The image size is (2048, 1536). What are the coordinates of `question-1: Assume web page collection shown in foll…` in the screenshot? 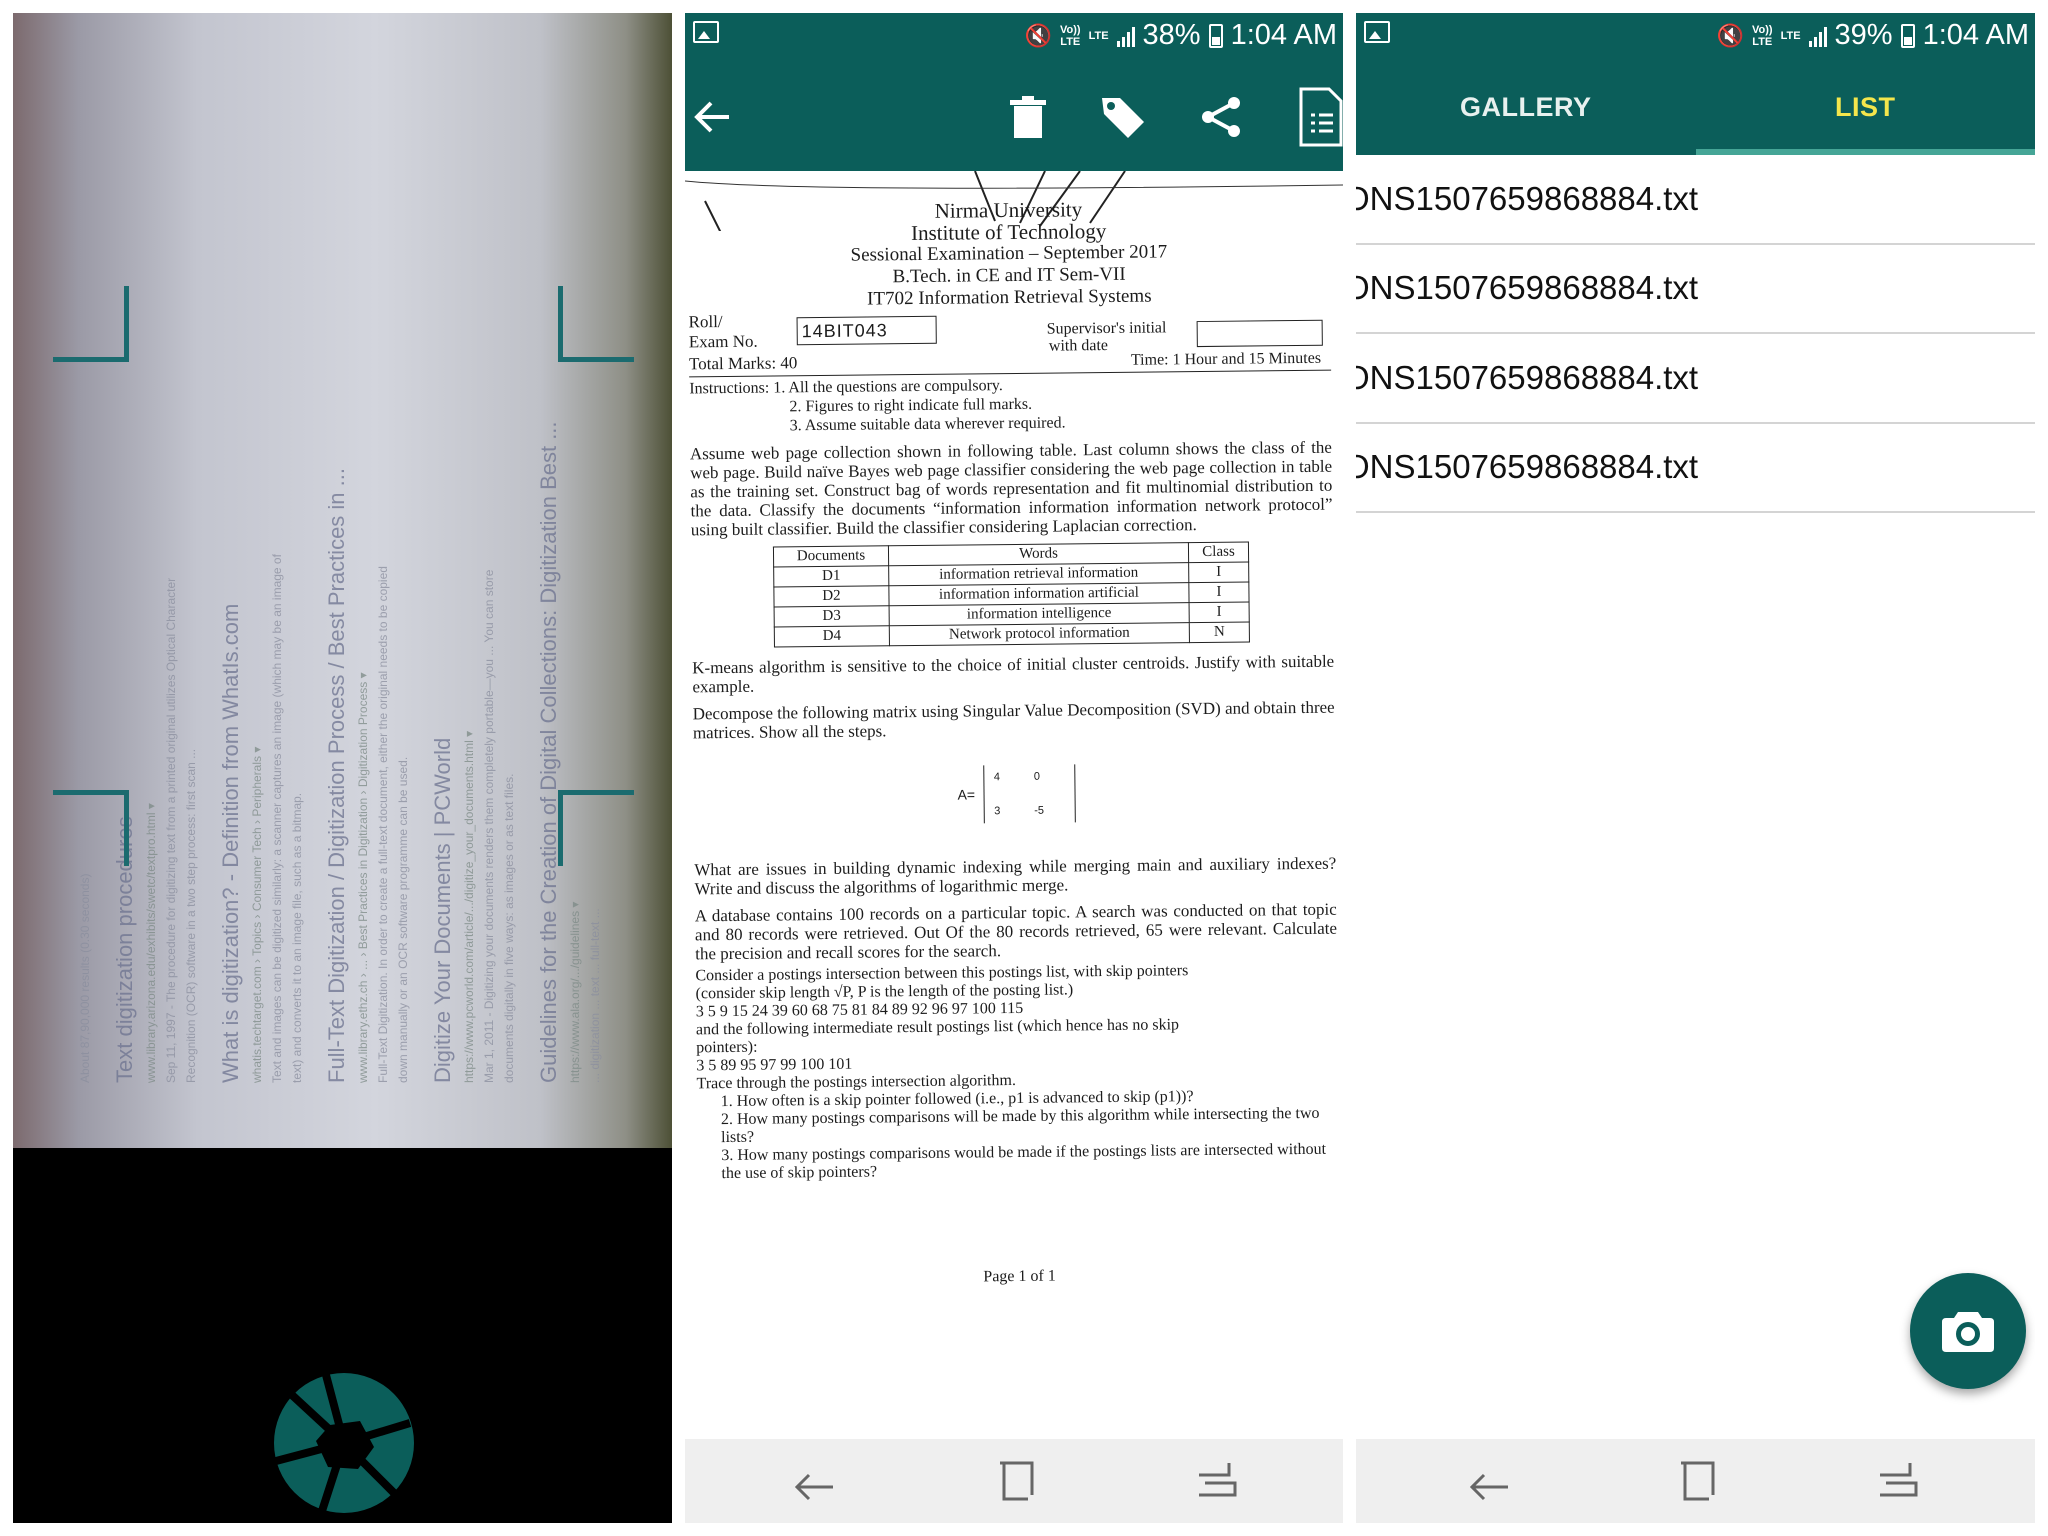 It's located at (1011, 488).